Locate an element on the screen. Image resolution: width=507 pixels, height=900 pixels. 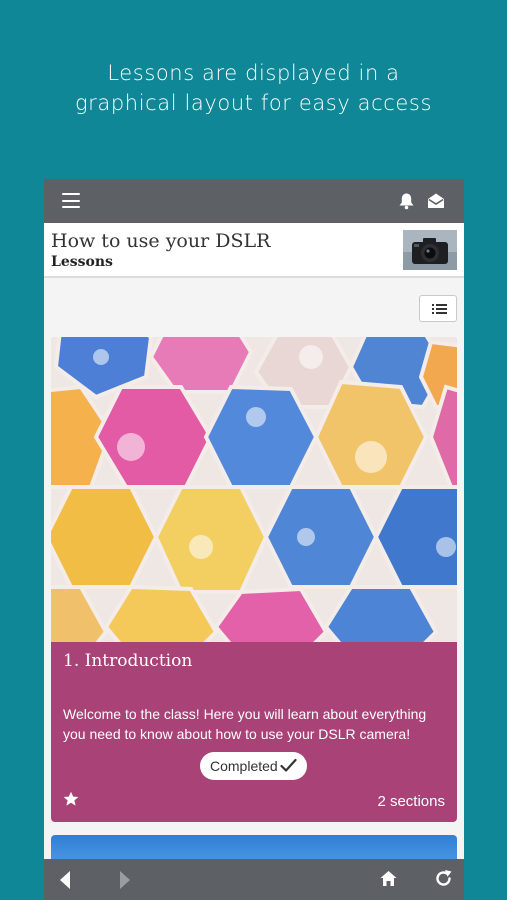
camera-thumbnail is located at coordinates (430, 250).